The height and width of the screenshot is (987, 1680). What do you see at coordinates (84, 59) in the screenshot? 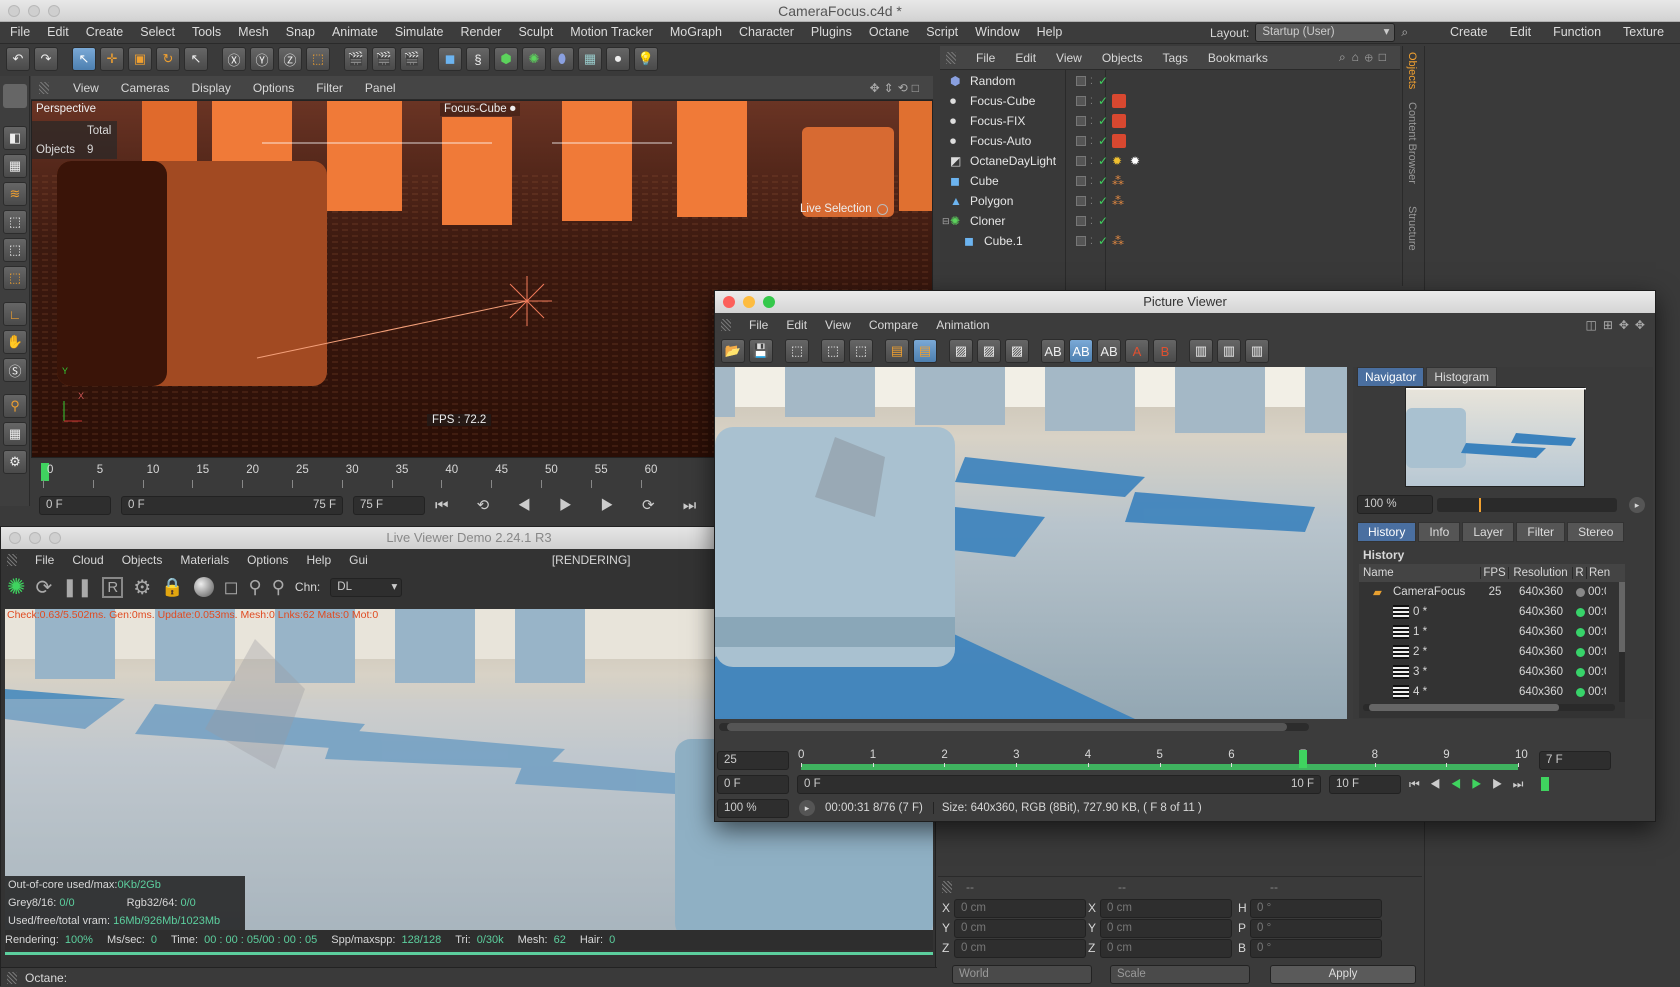
I see `live-selection-icon: ↖` at bounding box center [84, 59].